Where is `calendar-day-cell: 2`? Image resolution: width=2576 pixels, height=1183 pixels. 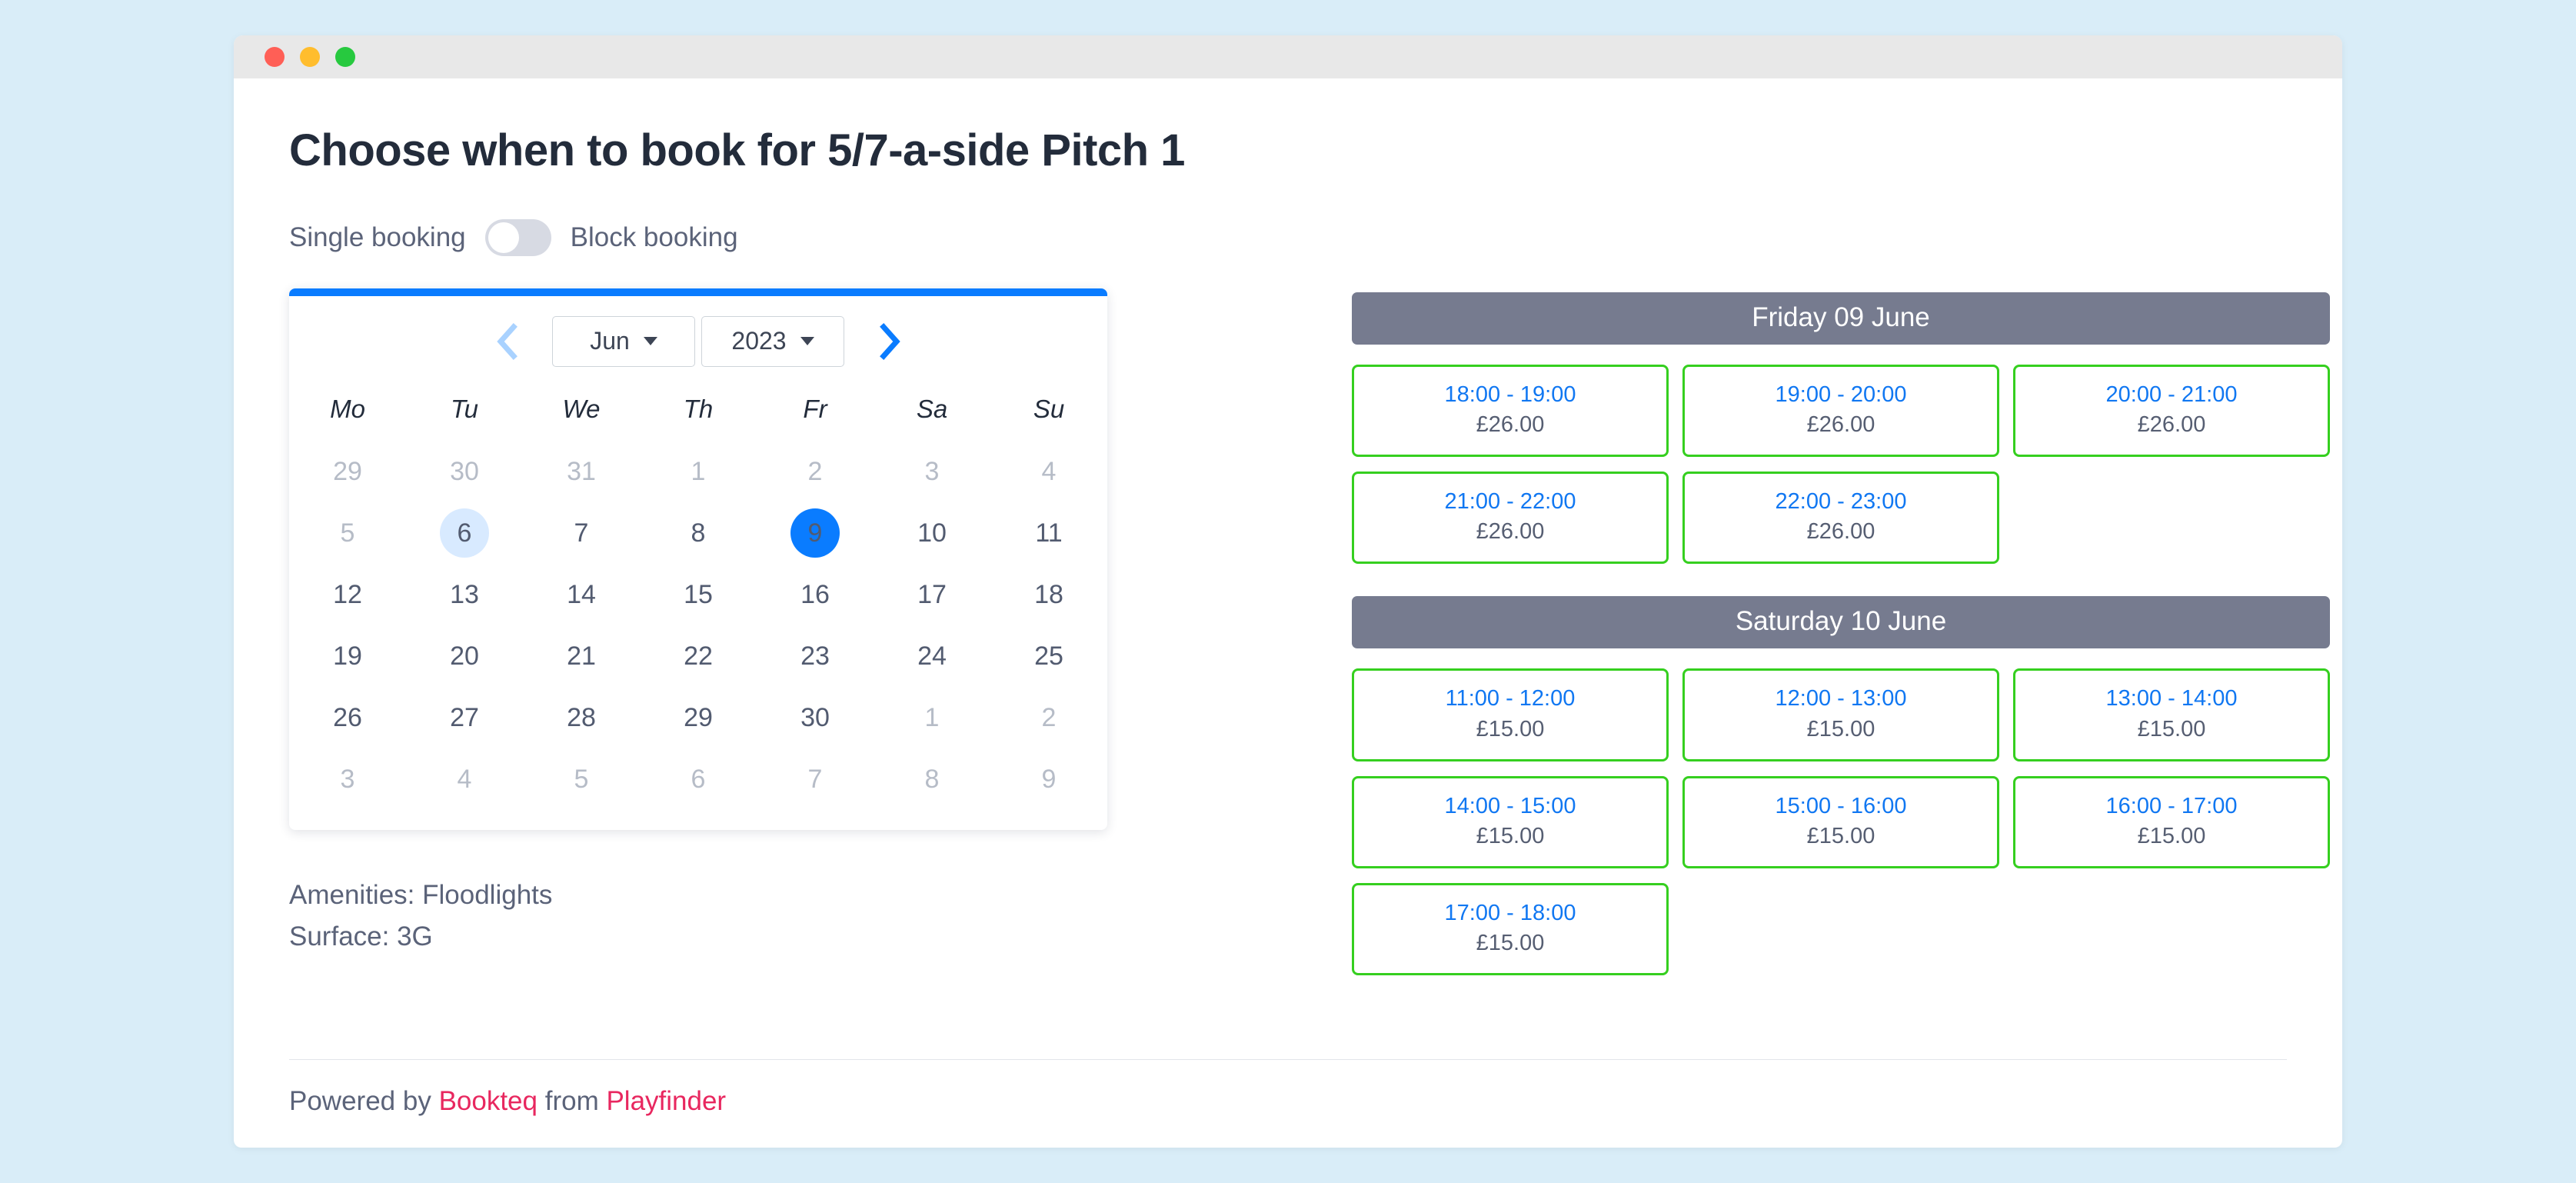 calendar-day-cell: 2 is located at coordinates (816, 471).